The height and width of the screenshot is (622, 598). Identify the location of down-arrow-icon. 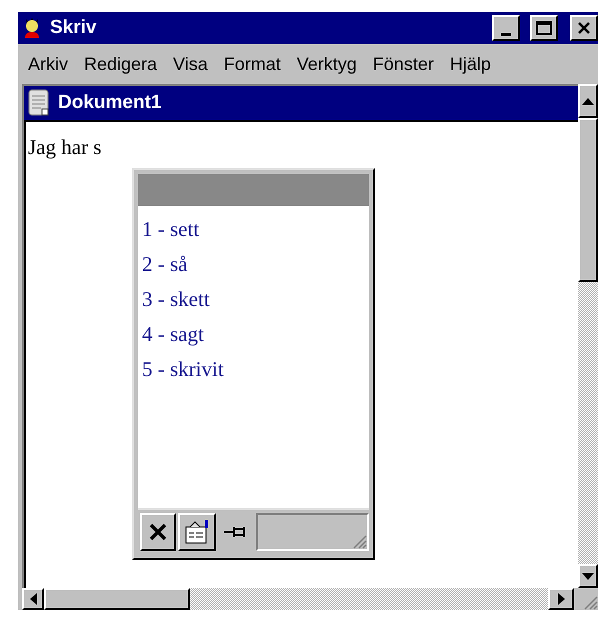
(588, 576).